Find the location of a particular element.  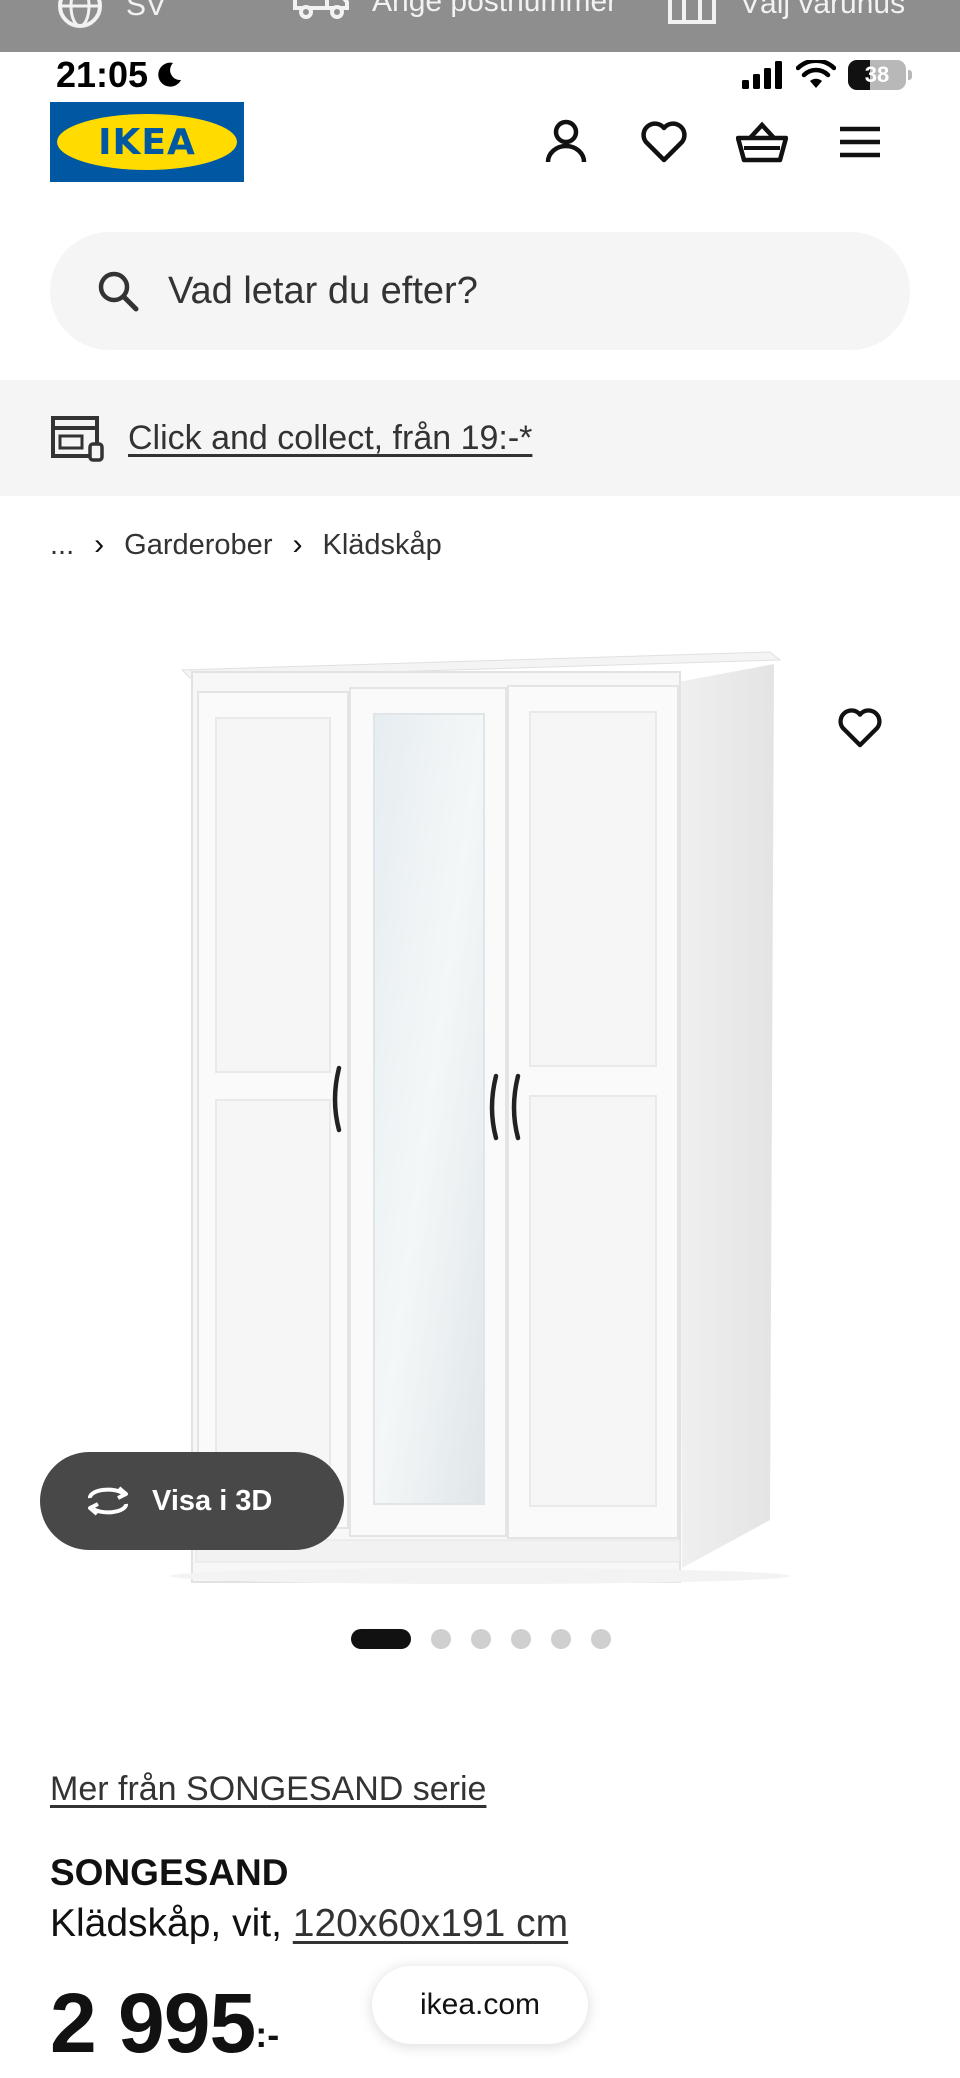

top-info-strip: SV Ange postnummer Välj varuhus is located at coordinates (480, 26).